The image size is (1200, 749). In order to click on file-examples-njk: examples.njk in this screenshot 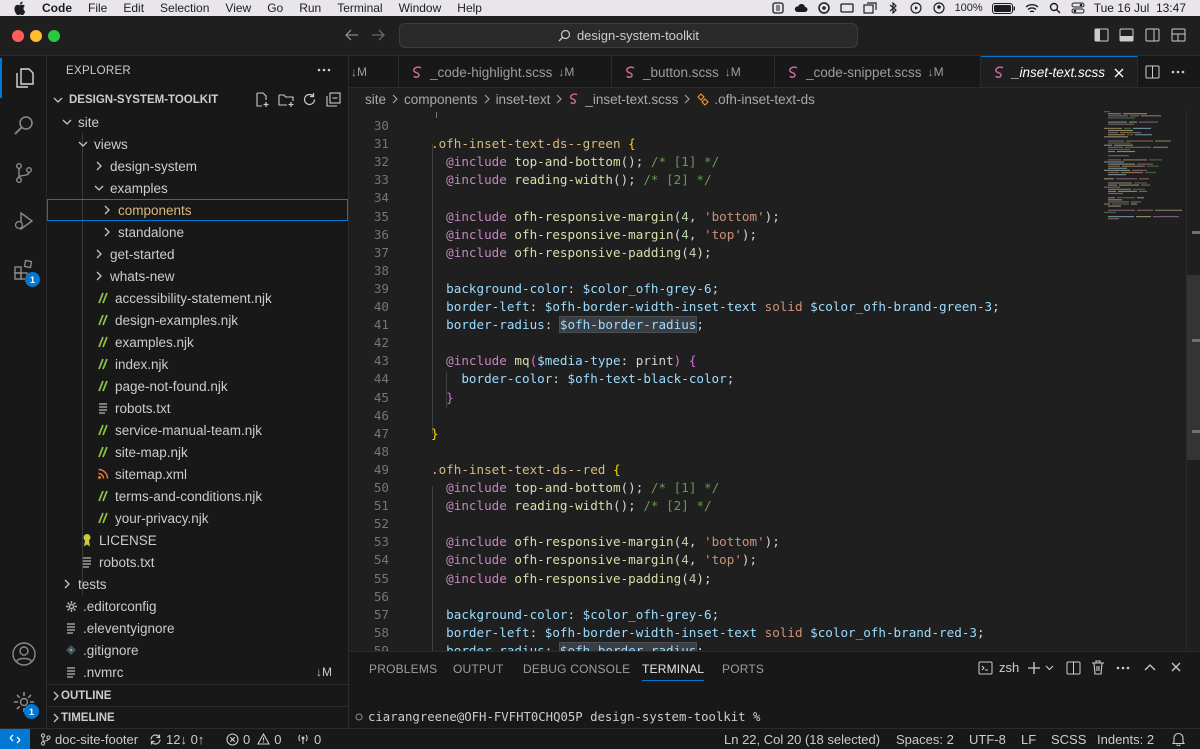, I will do `click(197, 342)`.